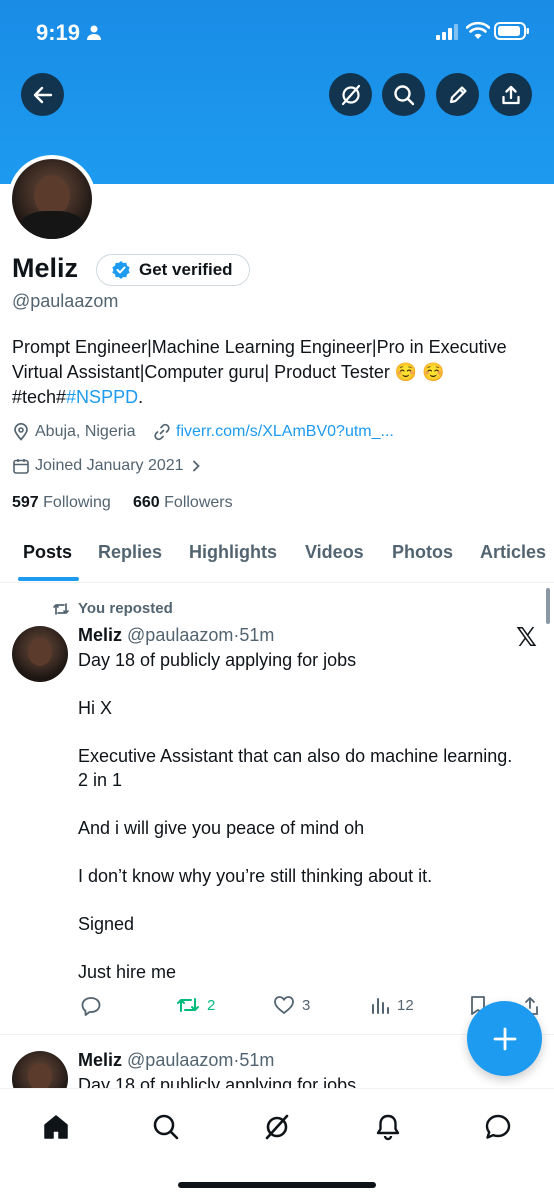  I want to click on following-count: 597, so click(25, 502).